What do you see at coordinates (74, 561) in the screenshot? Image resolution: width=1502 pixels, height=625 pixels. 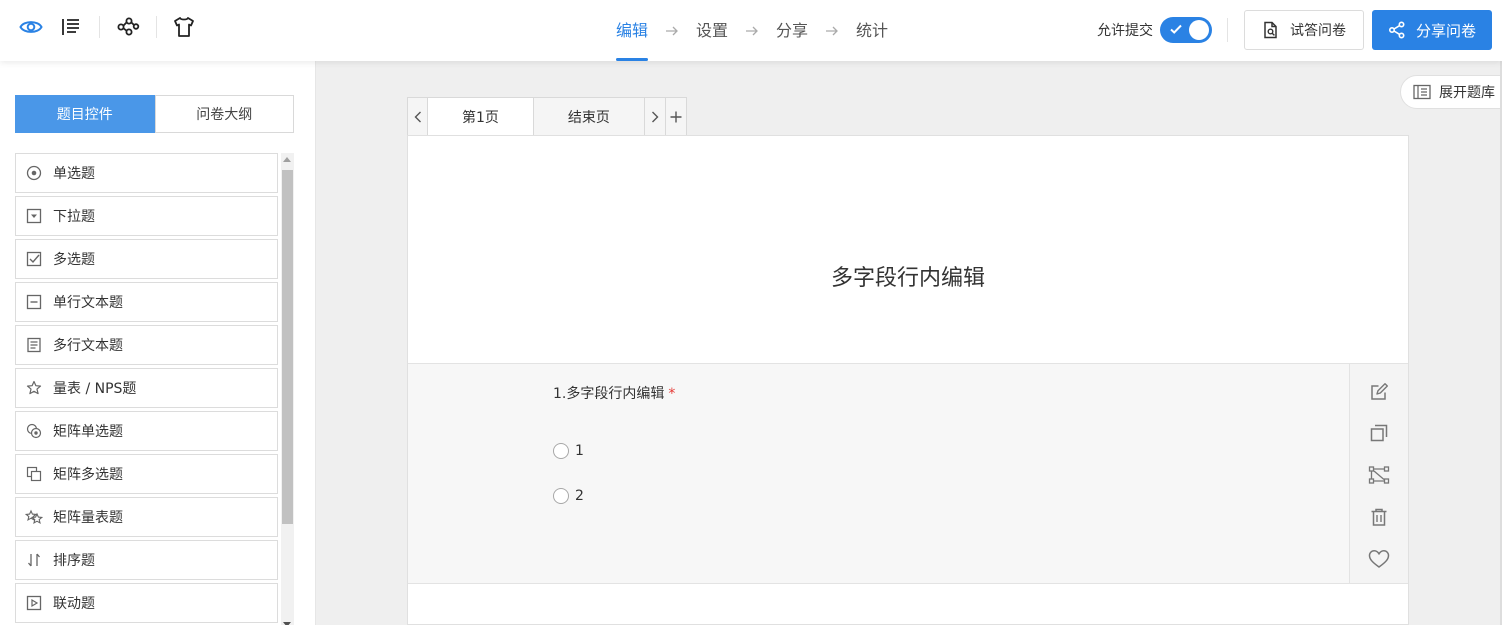 I see `question-type-label: 排序题` at bounding box center [74, 561].